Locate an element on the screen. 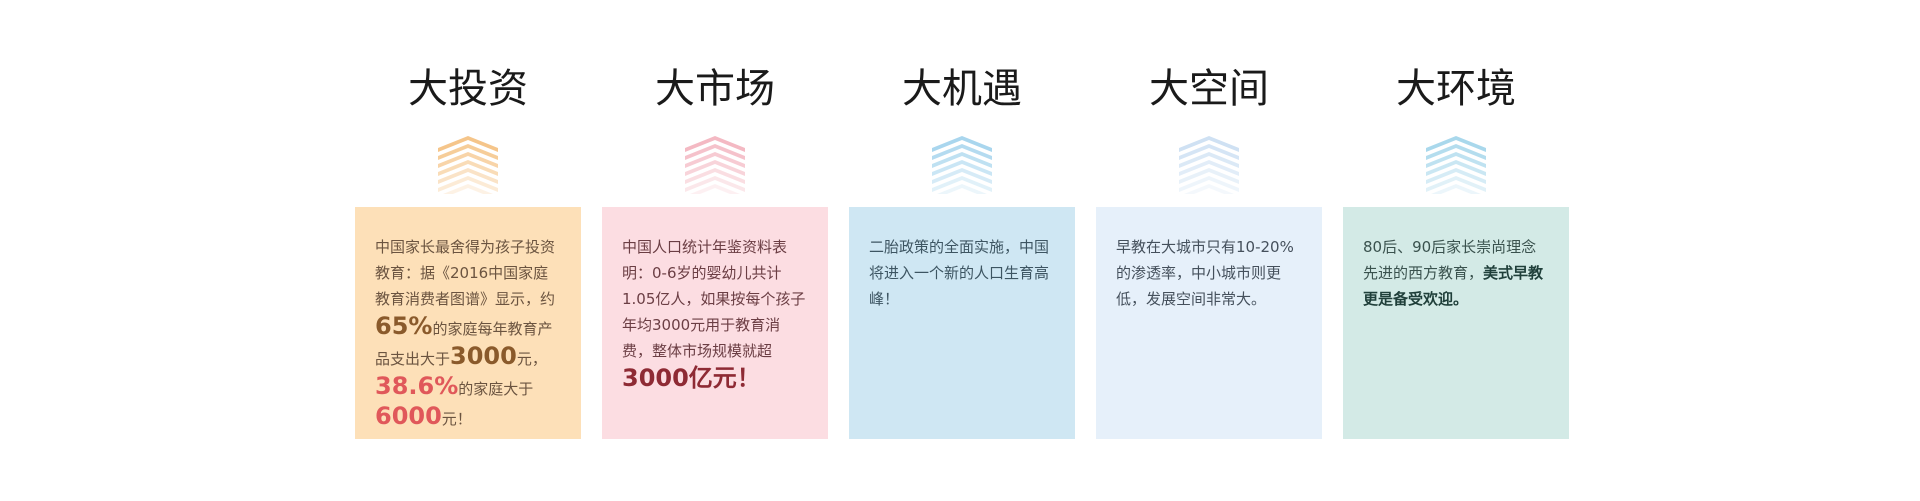 The image size is (1920, 501). card-text-segment: 中国家长最舍得为孩子投资教育：据《2016中国家庭教育消费者图谱》显示，约 is located at coordinates (465, 273).